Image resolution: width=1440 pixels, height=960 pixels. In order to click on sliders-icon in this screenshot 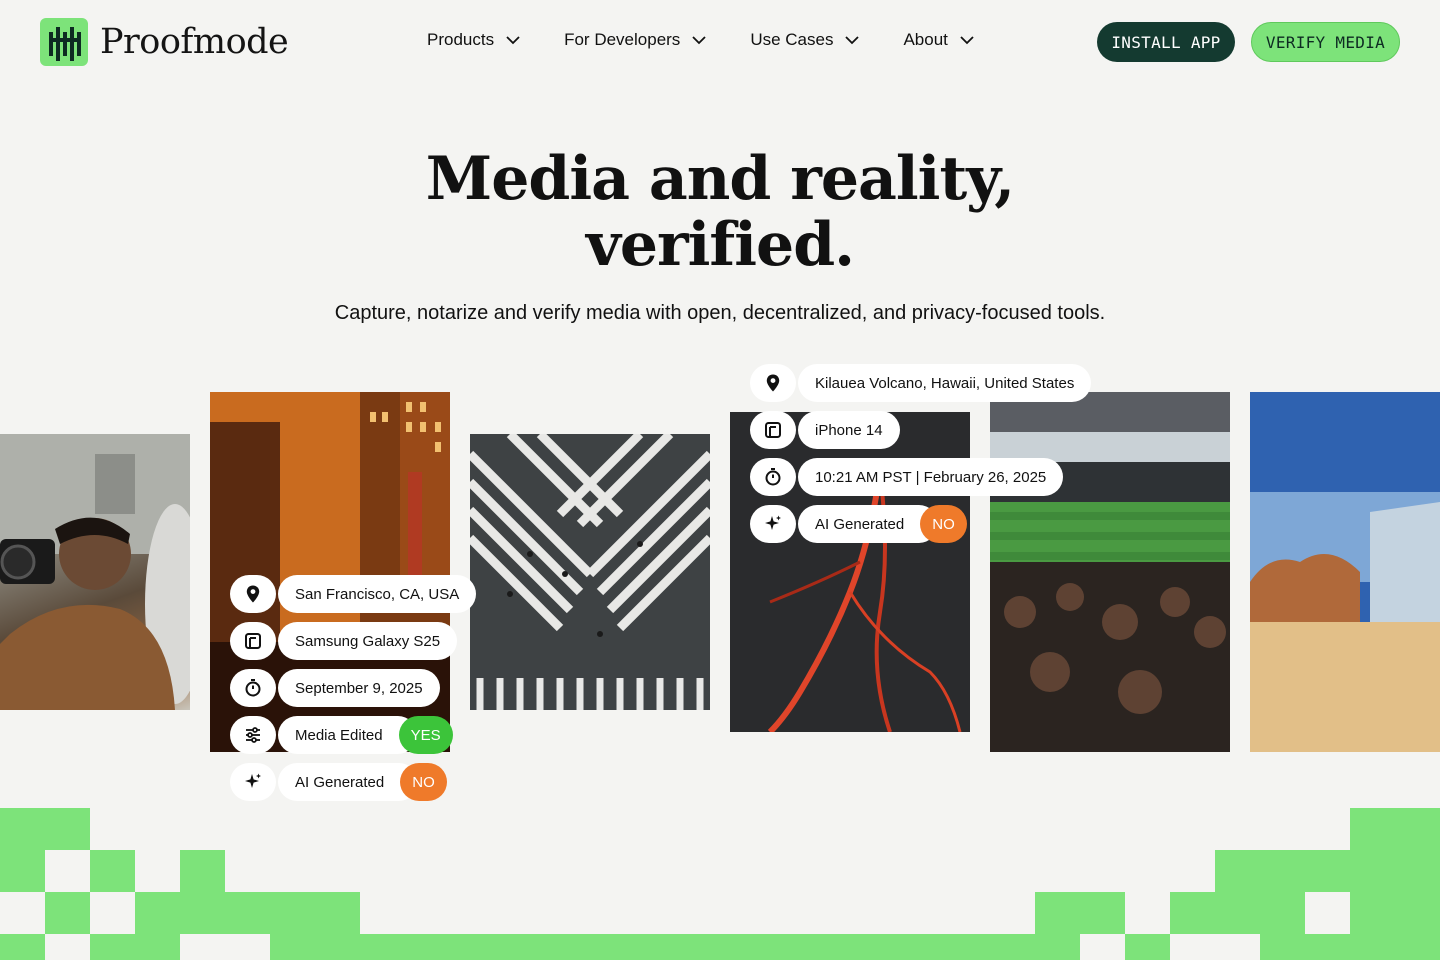, I will do `click(253, 735)`.